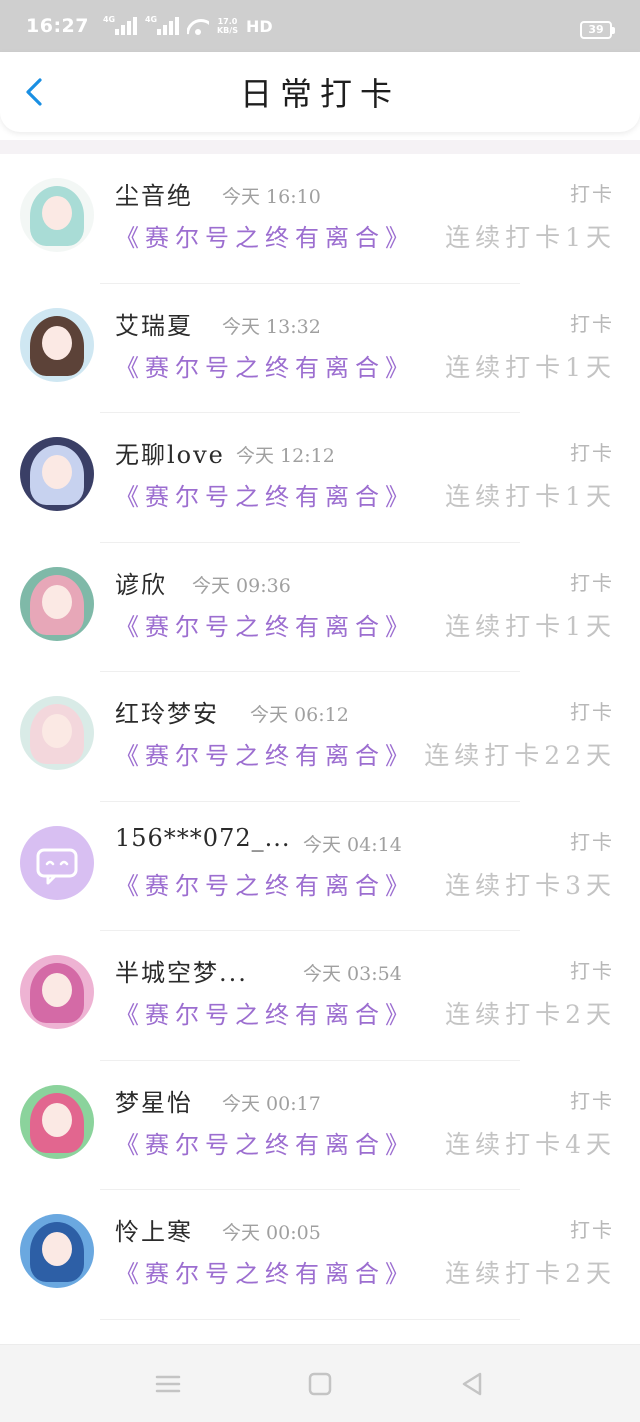  Describe the element at coordinates (352, 844) in the screenshot. I see `checkin-time: 今天 04:14` at that location.